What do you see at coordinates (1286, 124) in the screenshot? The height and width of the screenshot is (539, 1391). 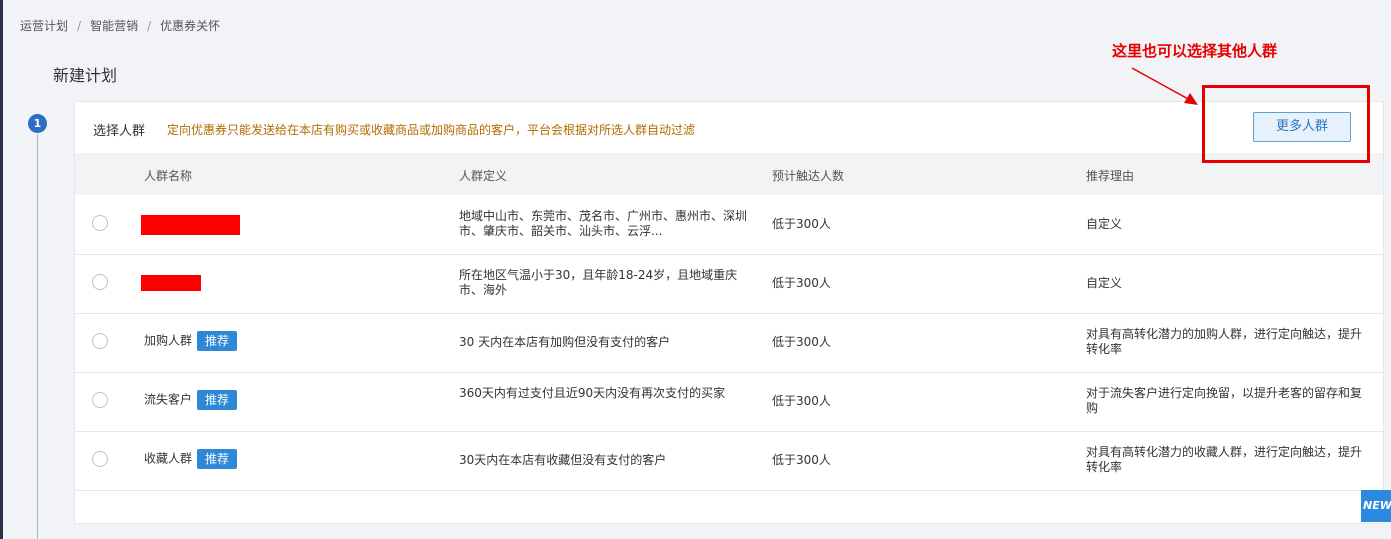 I see `annotation-highlight-box` at bounding box center [1286, 124].